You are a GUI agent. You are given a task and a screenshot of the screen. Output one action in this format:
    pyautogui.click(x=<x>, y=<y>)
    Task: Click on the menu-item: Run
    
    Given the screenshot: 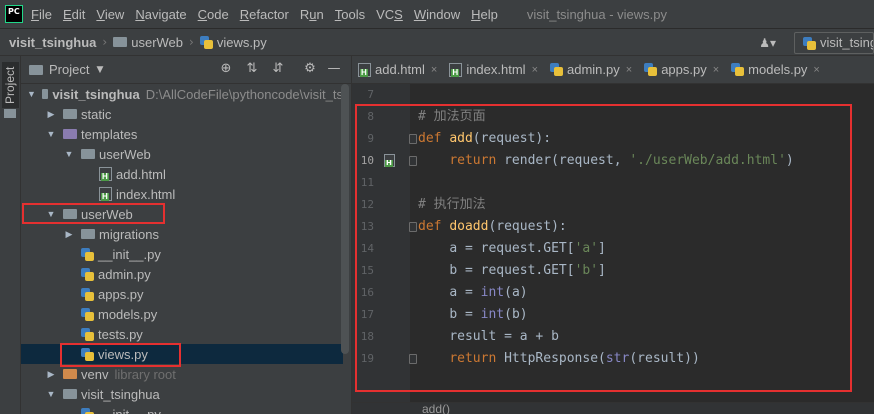 What is the action you would take?
    pyautogui.click(x=312, y=14)
    